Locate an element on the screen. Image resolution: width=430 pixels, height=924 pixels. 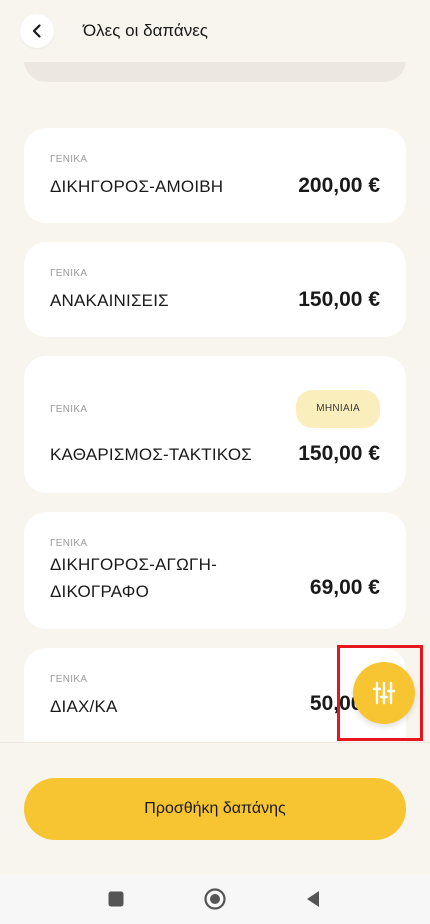
expense-amount: 200,00 € is located at coordinates (339, 185).